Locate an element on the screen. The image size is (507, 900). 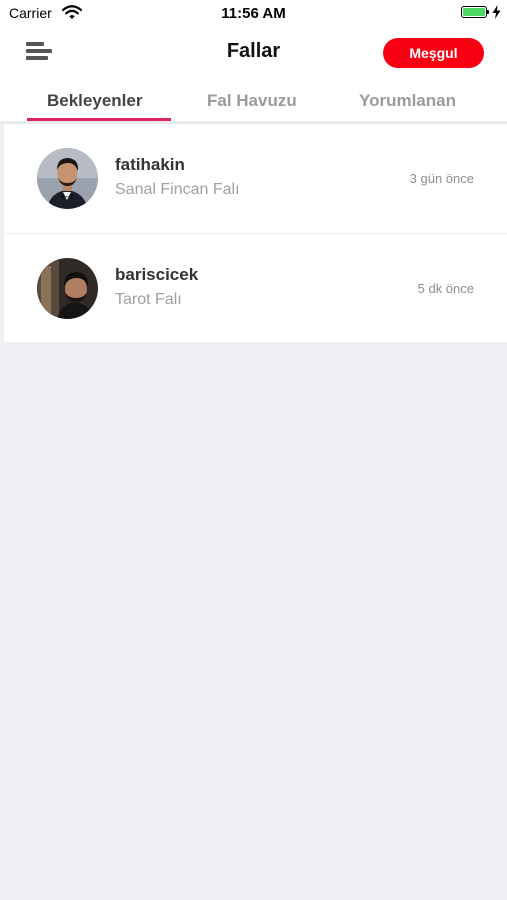
status-time: 11:56 AM is located at coordinates (253, 13).